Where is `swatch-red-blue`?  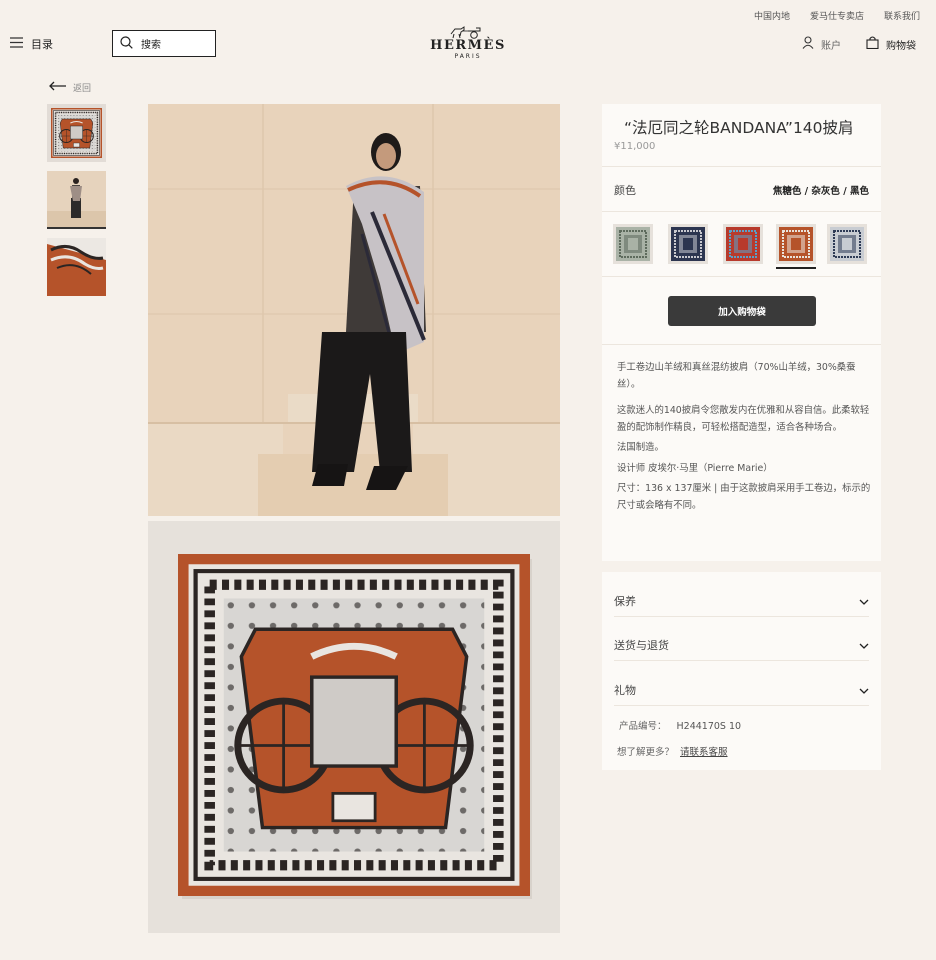 swatch-red-blue is located at coordinates (743, 244).